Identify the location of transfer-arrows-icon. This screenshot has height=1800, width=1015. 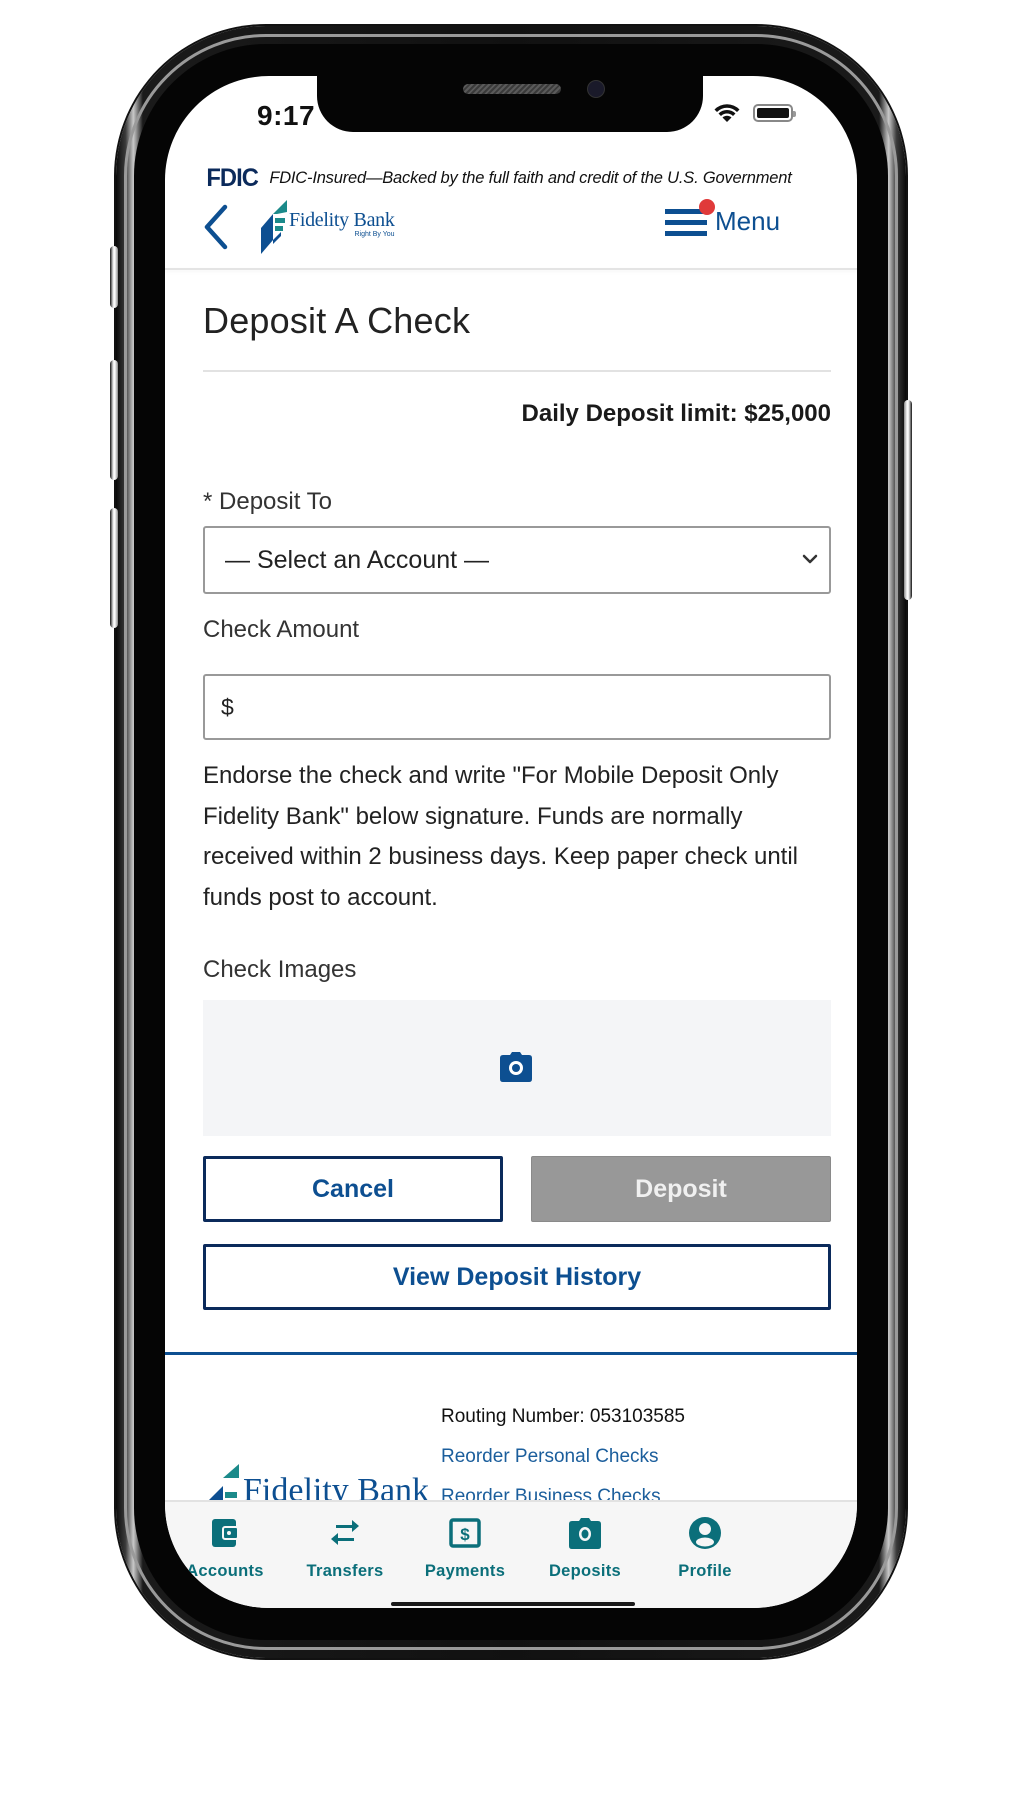
(345, 1532).